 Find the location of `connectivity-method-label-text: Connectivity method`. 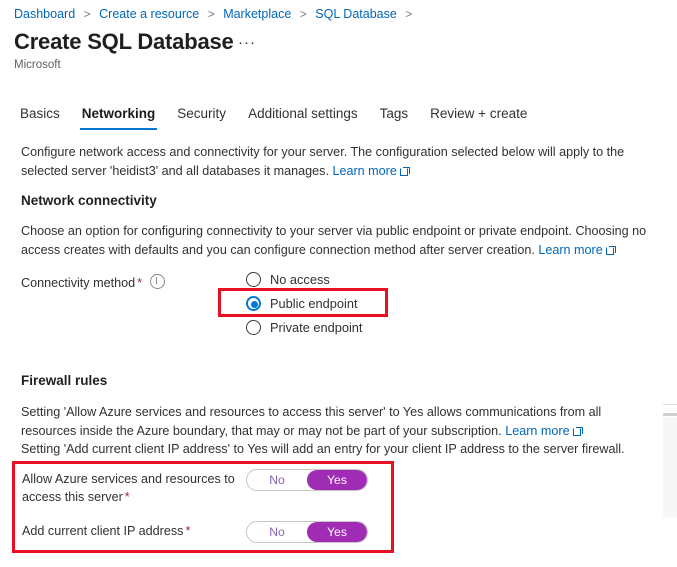

connectivity-method-label-text: Connectivity method is located at coordinates (78, 283).